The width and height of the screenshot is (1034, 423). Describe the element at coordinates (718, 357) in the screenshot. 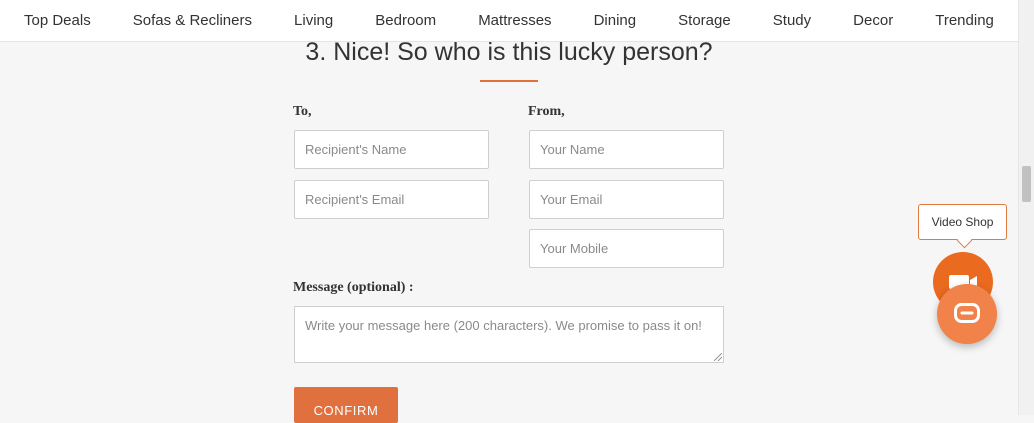

I see `textarea-resize-handle` at that location.